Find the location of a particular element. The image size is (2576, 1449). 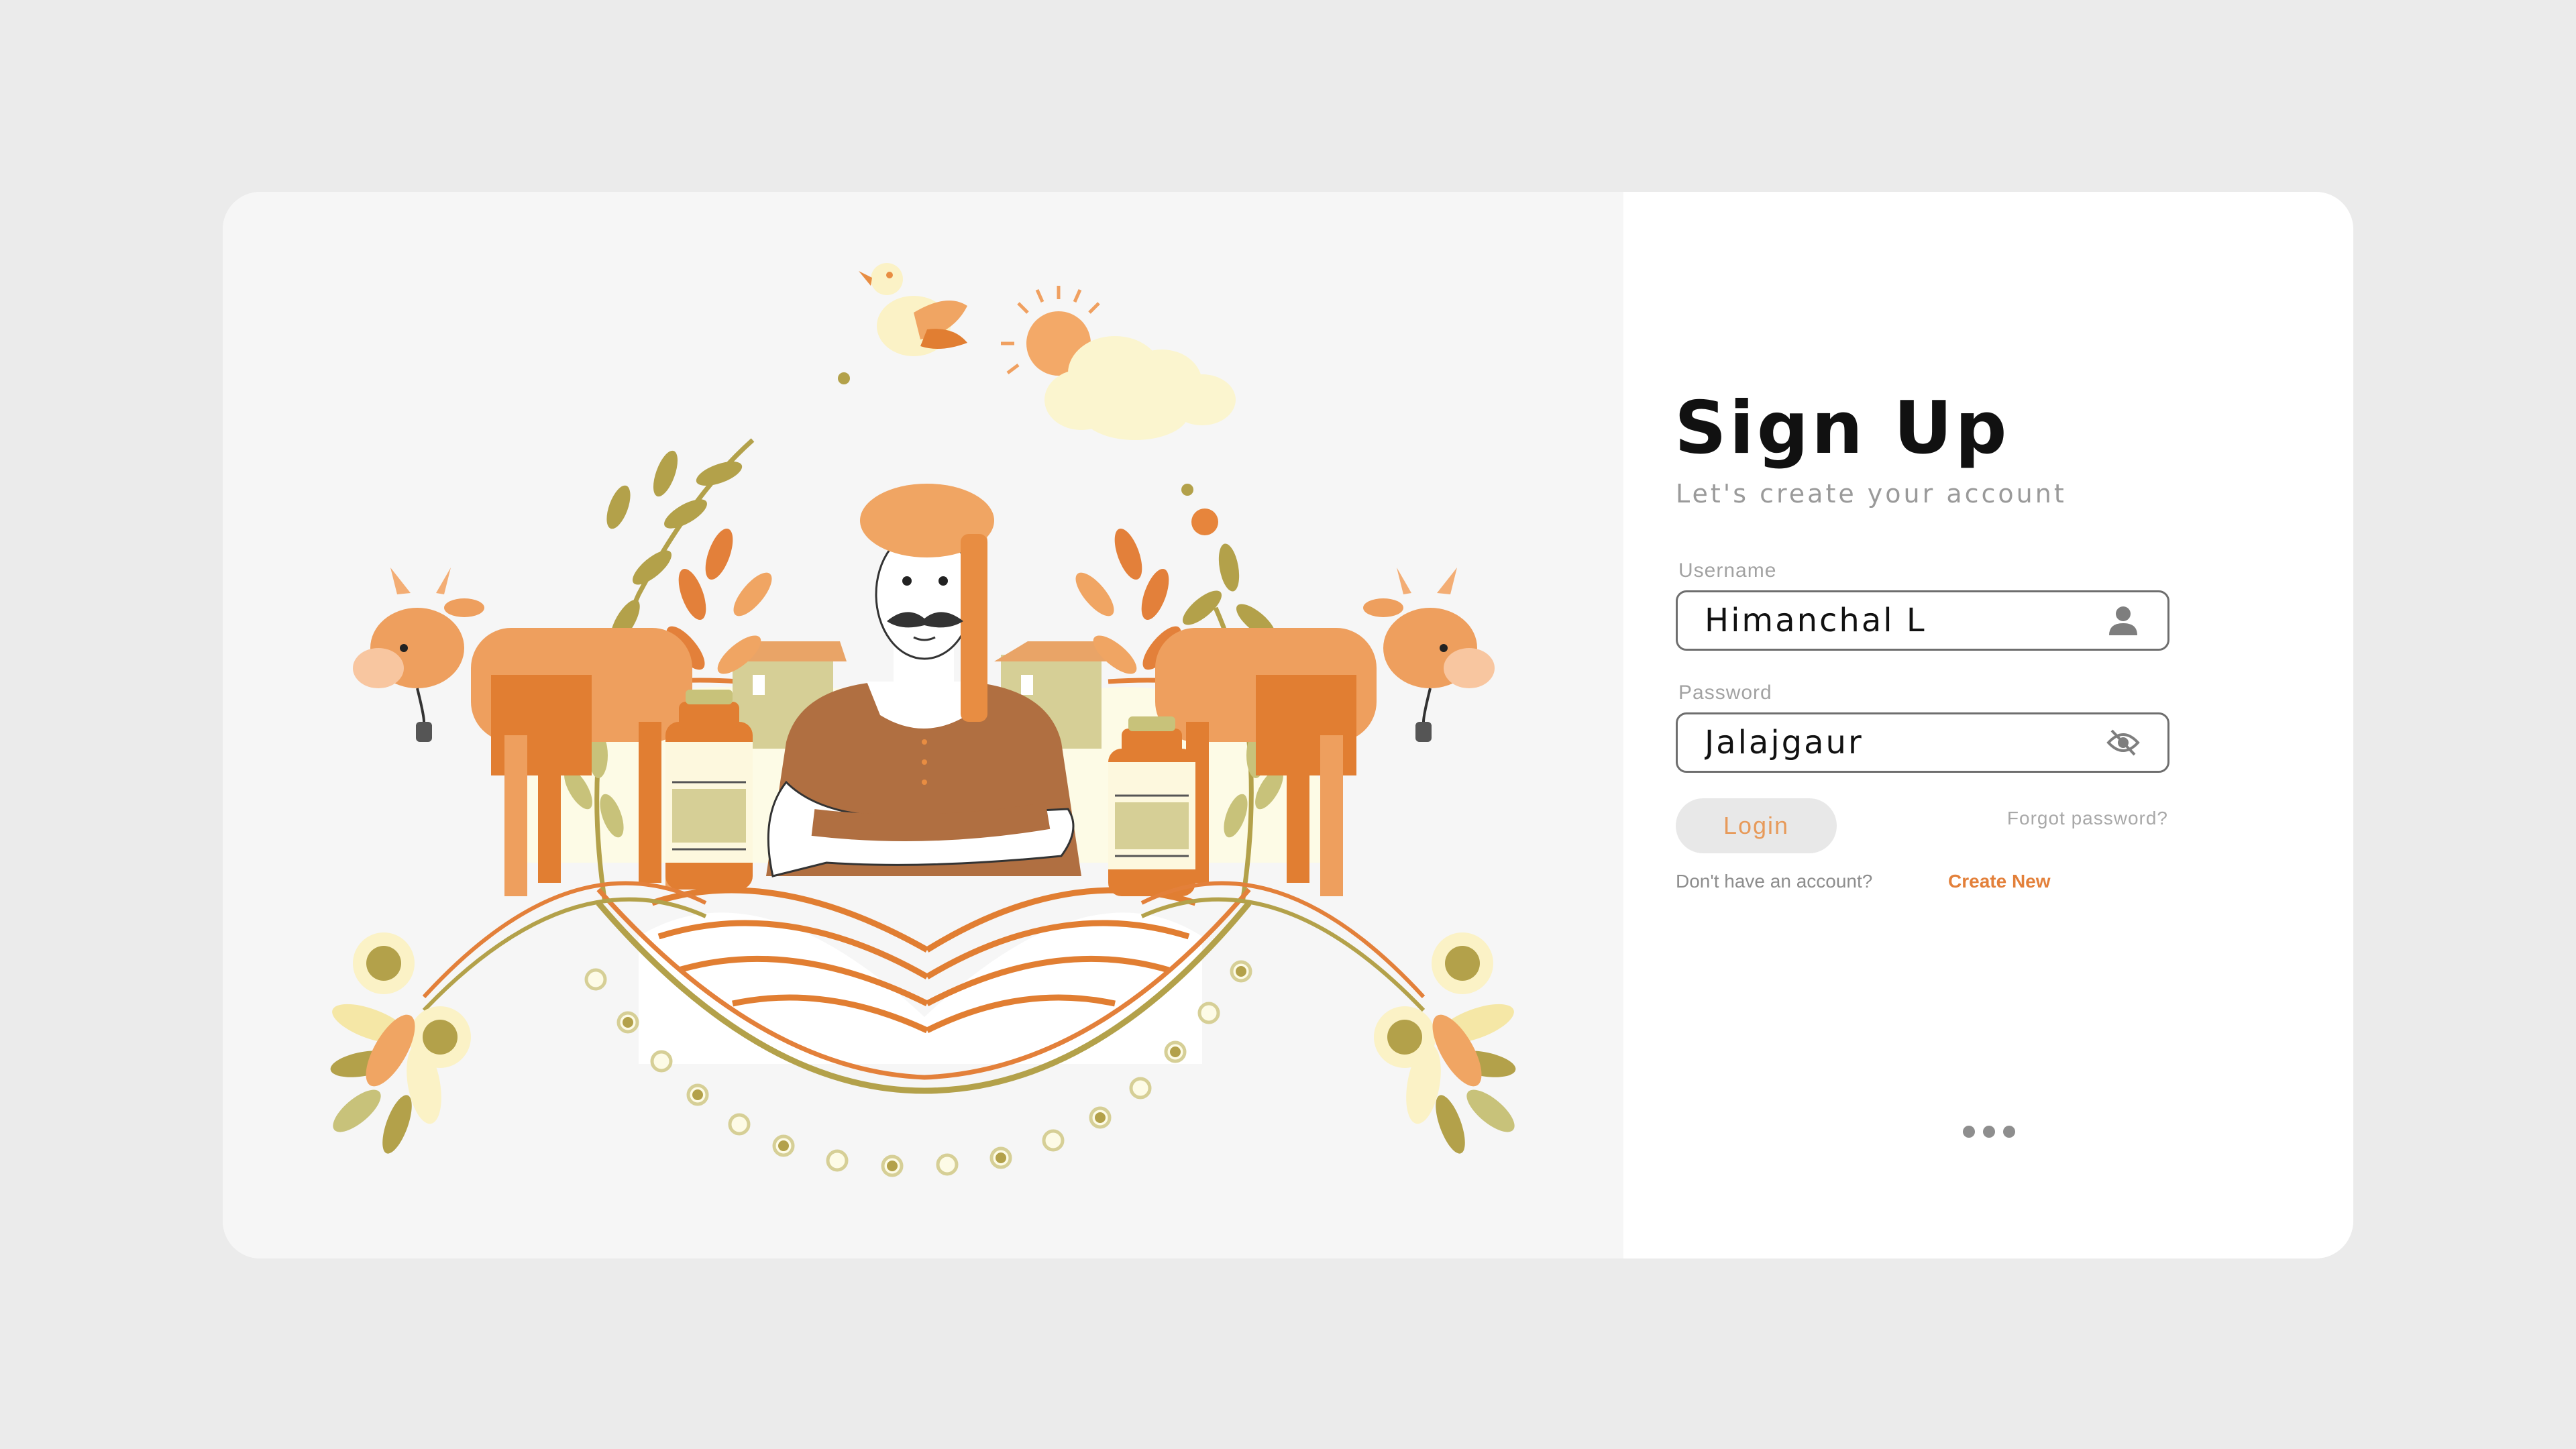

more-dots-icon is located at coordinates (1989, 1132).